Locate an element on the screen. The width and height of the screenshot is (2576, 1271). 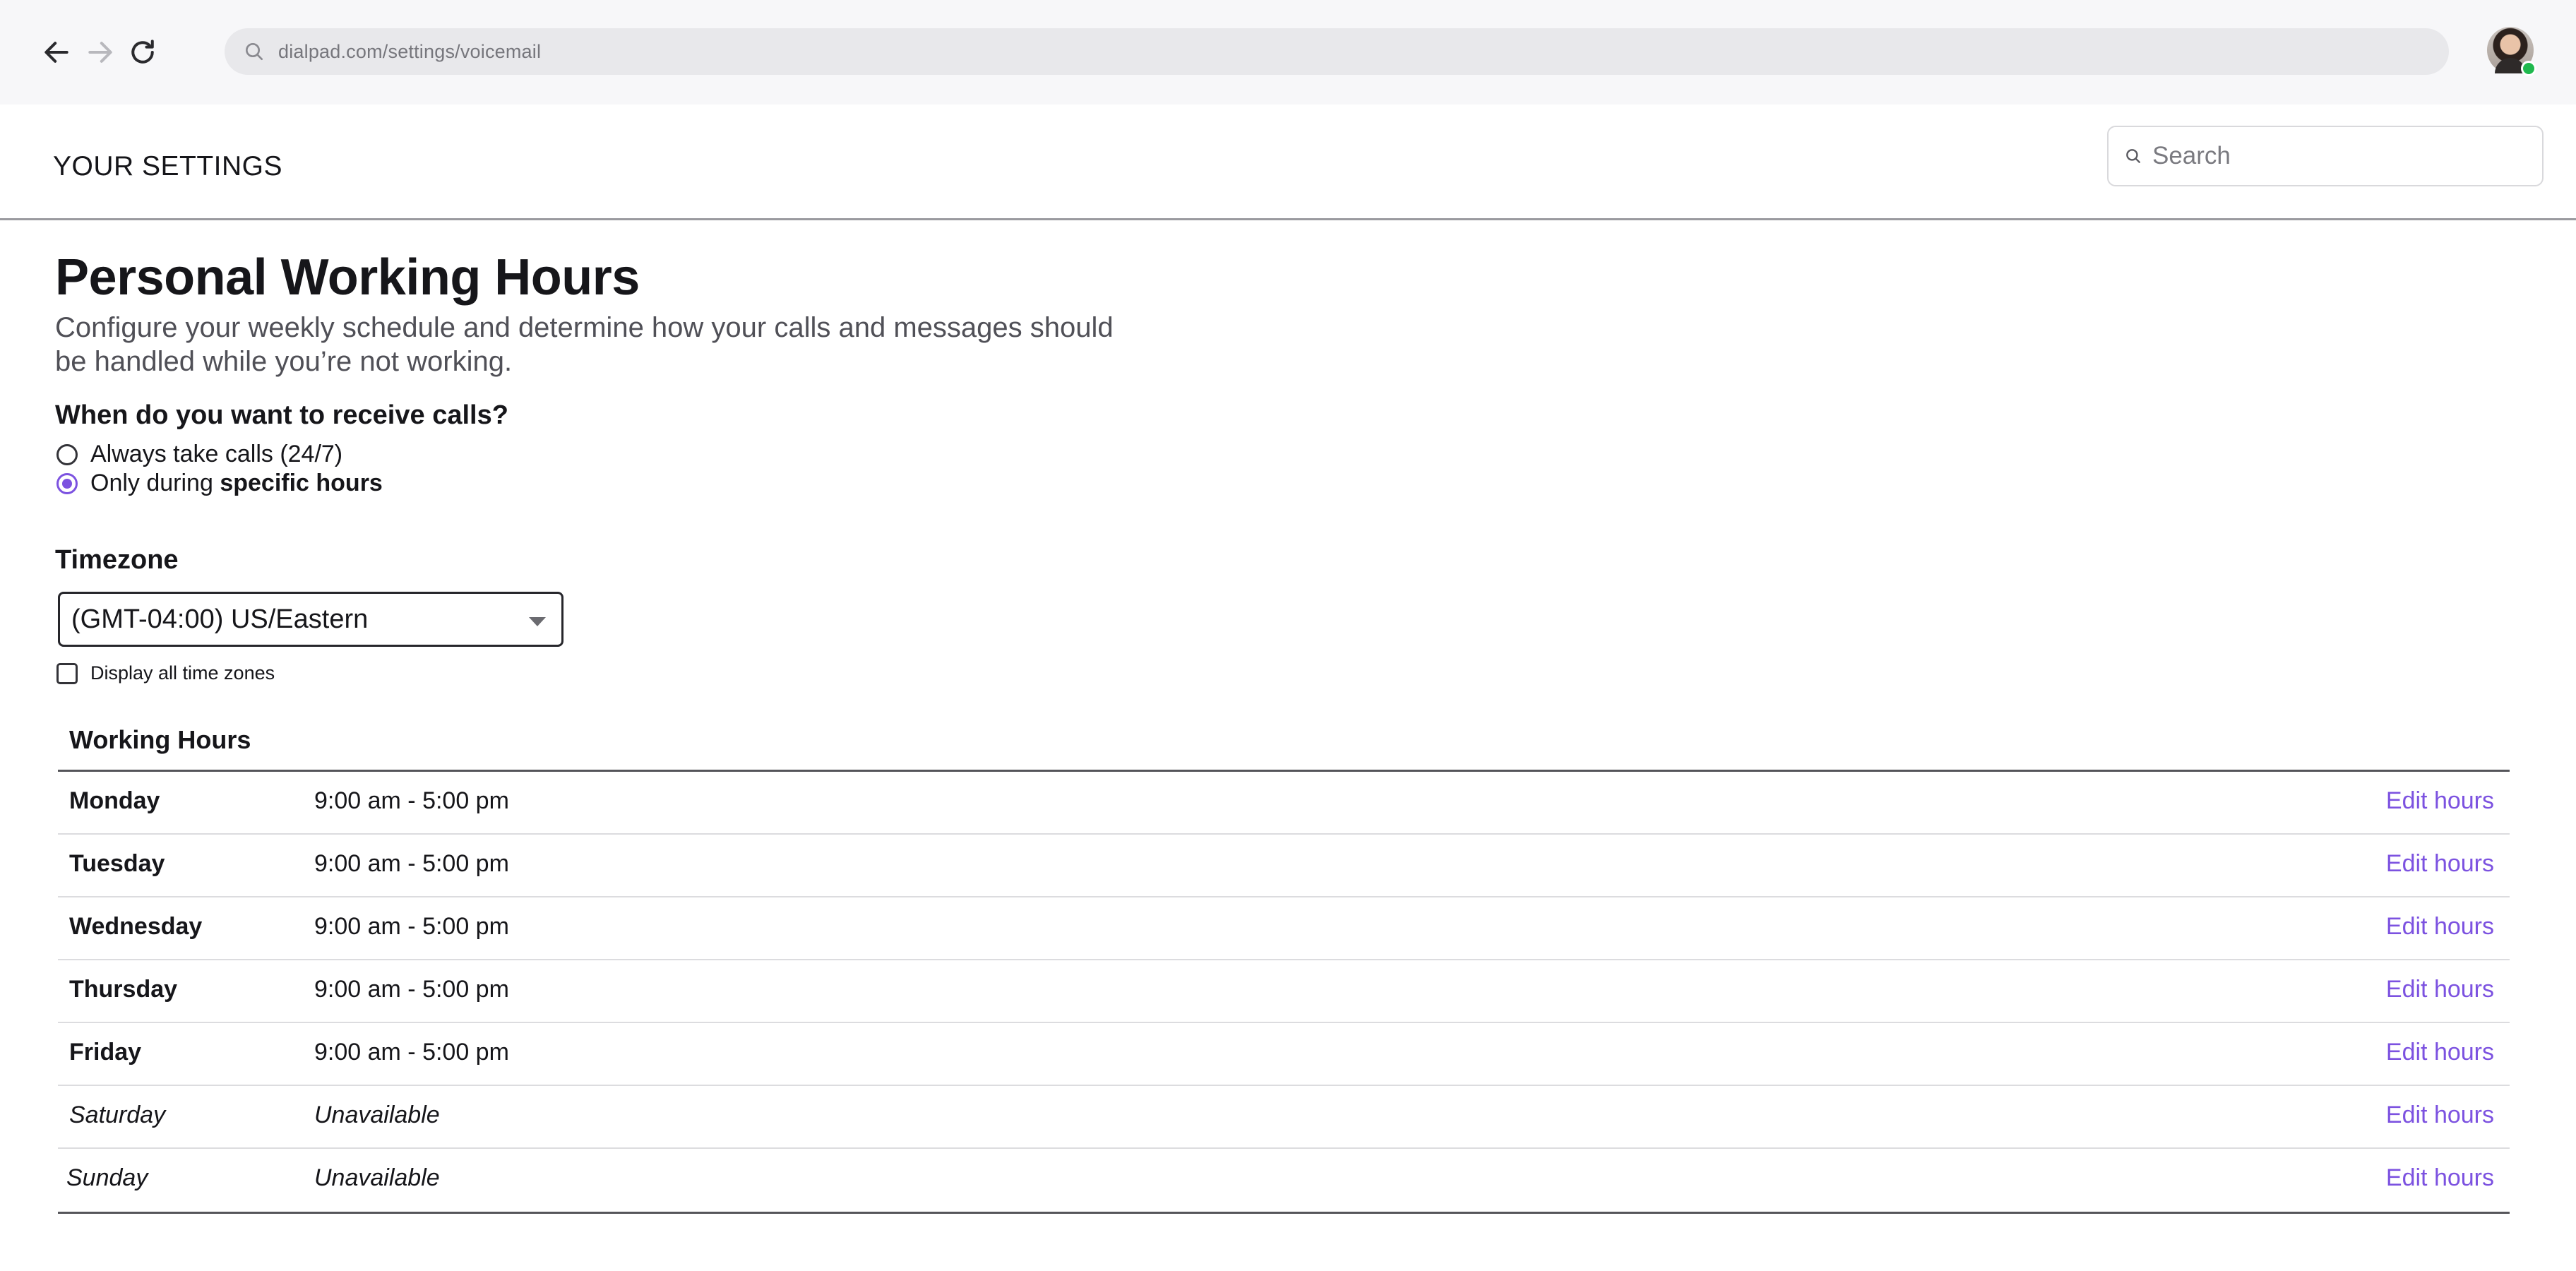
day-name: Saturday is located at coordinates (117, 1115).